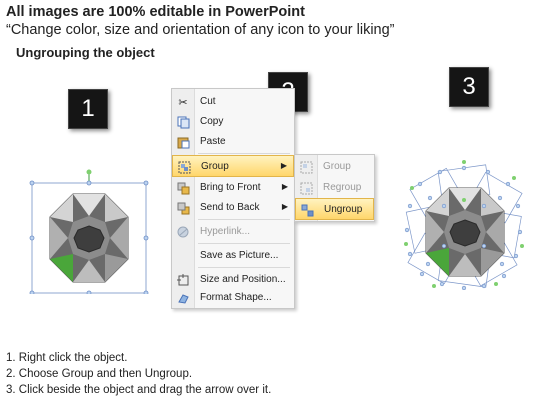 The width and height of the screenshot is (560, 420). What do you see at coordinates (307, 210) in the screenshot?
I see `ungroup-icon` at bounding box center [307, 210].